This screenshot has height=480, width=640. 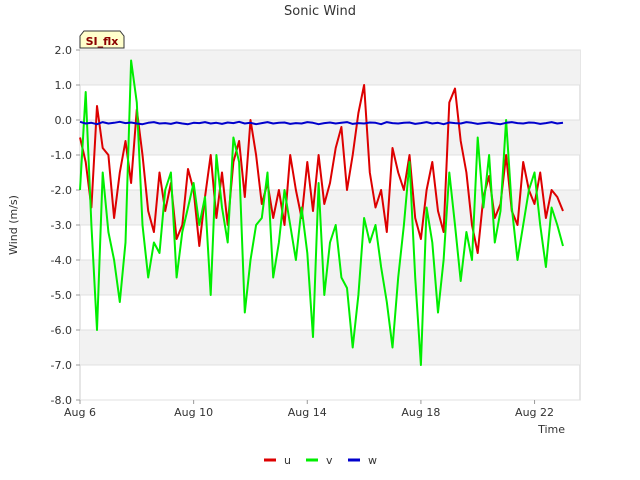 What do you see at coordinates (420, 412) in the screenshot?
I see `x-tick-label: Aug 18` at bounding box center [420, 412].